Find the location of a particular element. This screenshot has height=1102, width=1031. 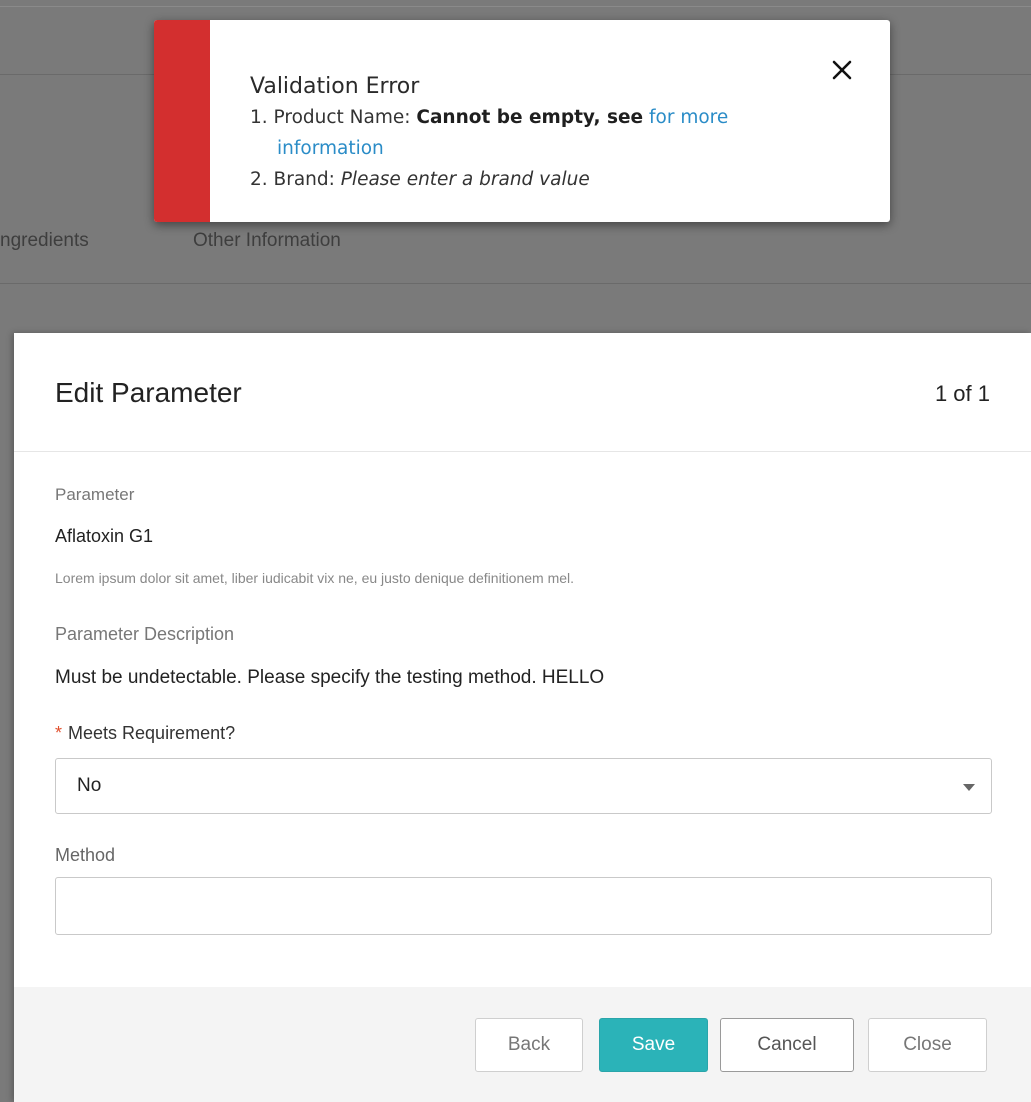

meets-requirement-label: * Meets Requirement? is located at coordinates (145, 733).